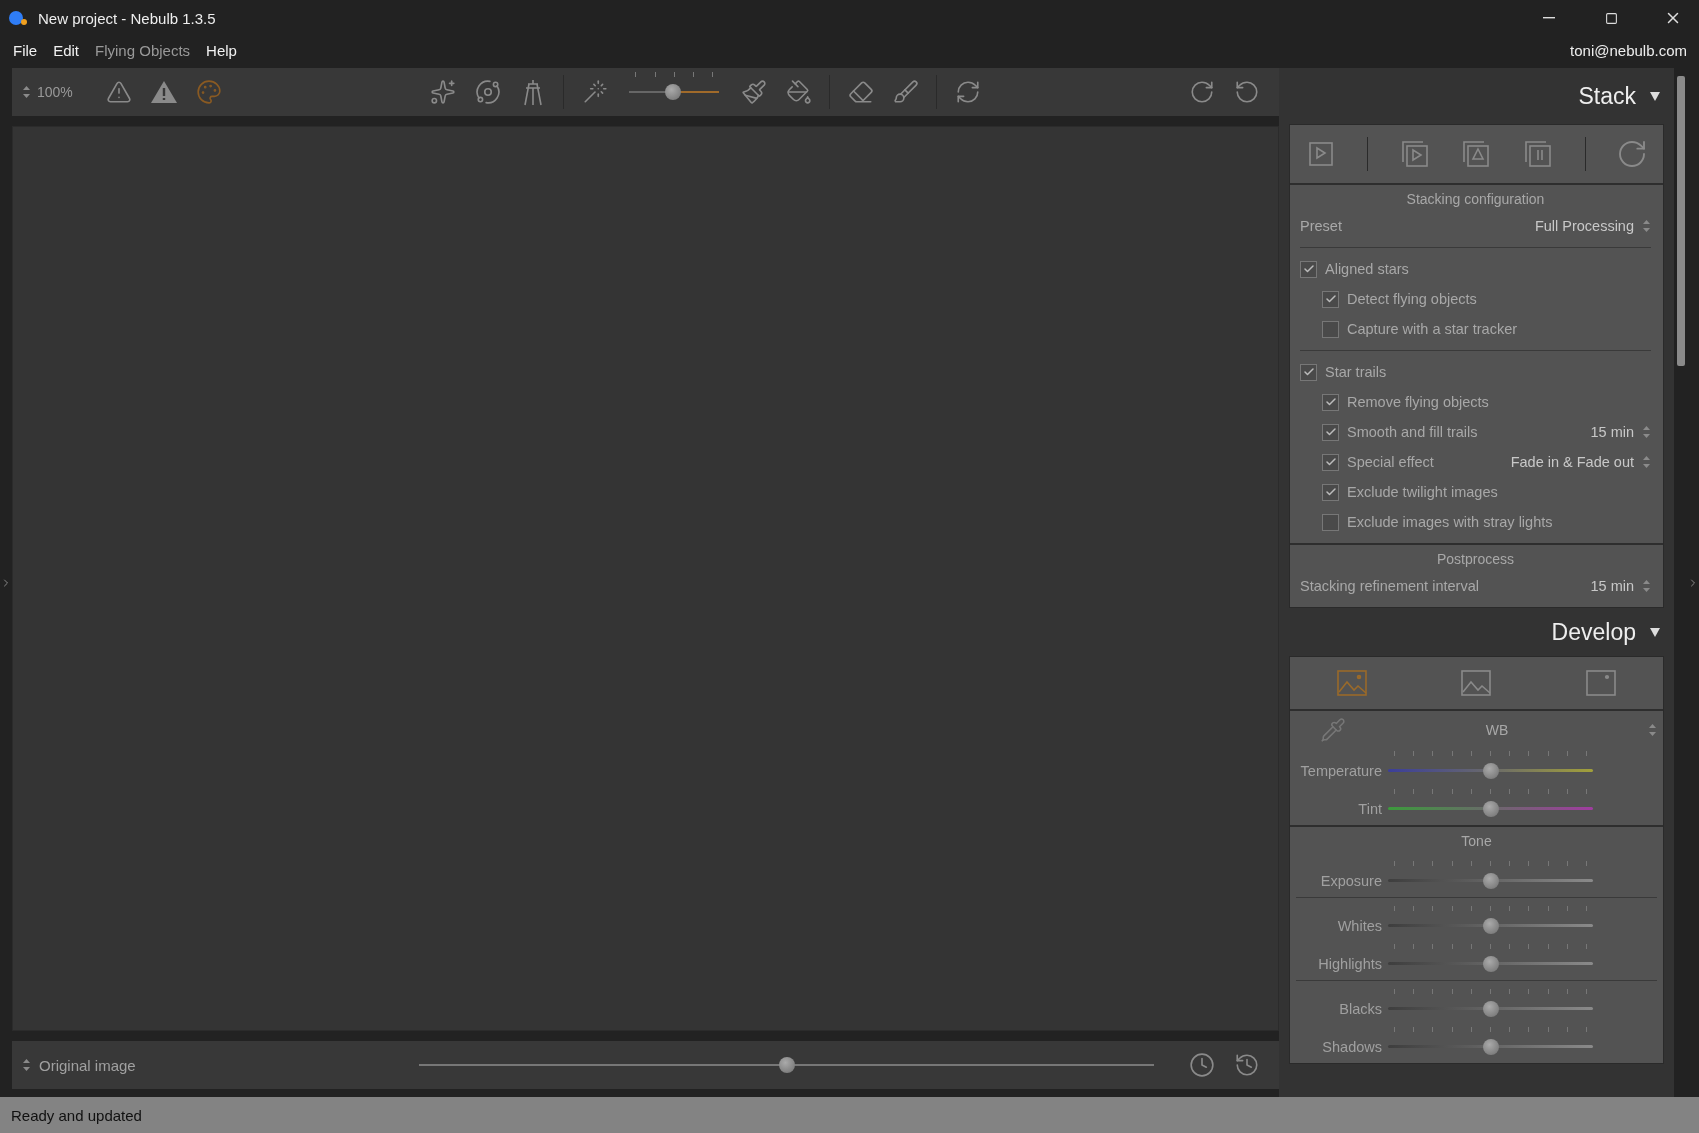  Describe the element at coordinates (66, 50) in the screenshot. I see `menu-item: Edit` at that location.